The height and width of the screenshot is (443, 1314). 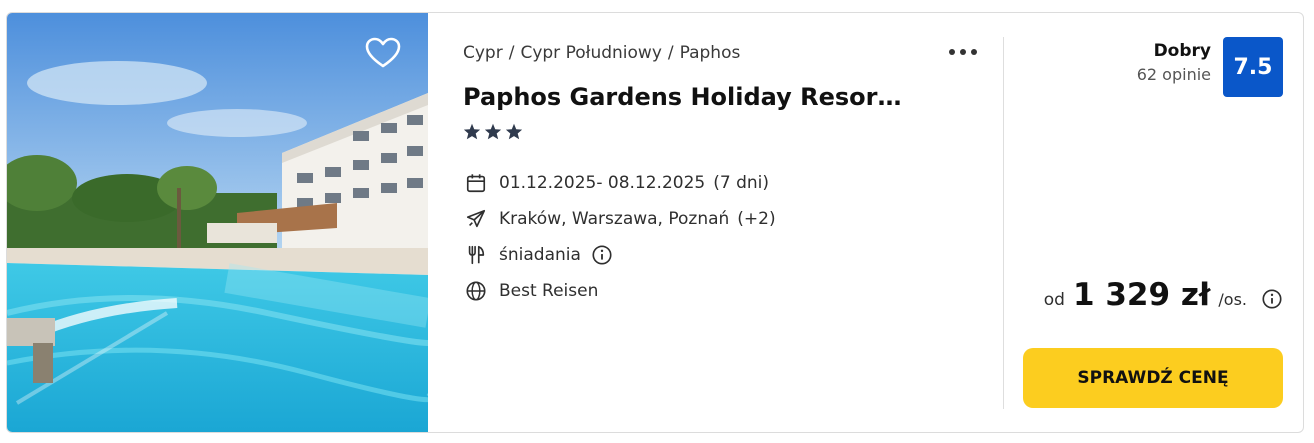 I want to click on price-block: od 1 329 zł /os., so click(x=1163, y=299).